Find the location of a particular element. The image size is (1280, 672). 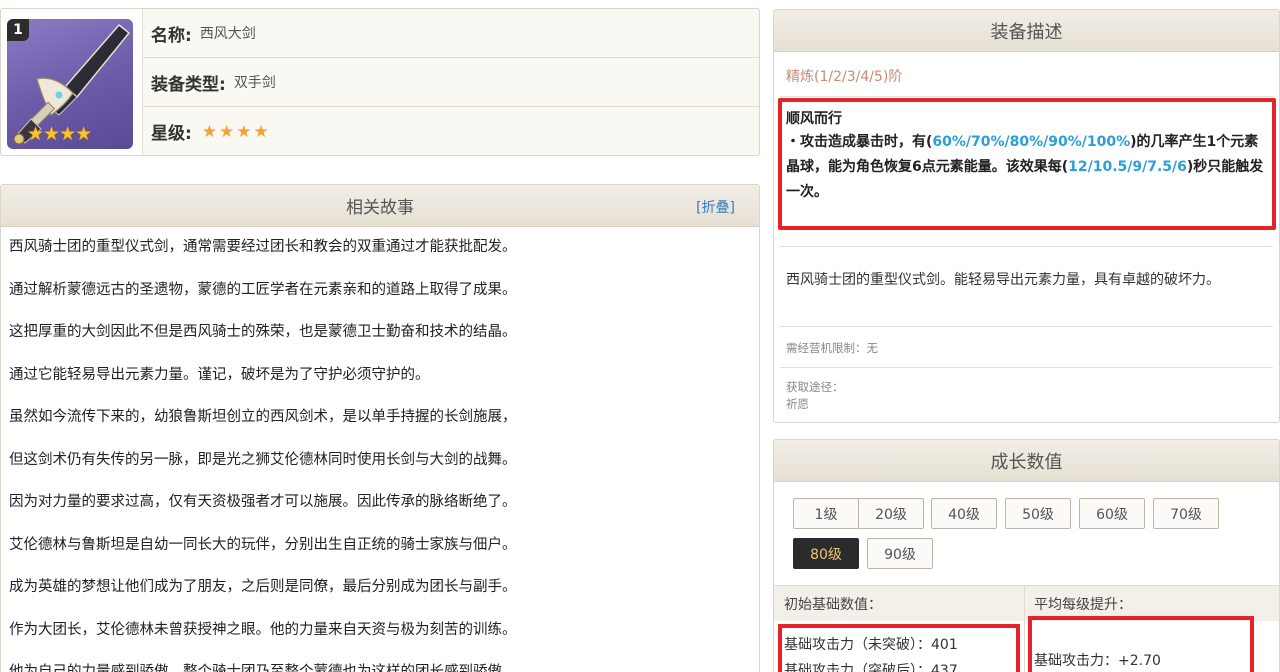

story-title: 相关故事 is located at coordinates (380, 208).